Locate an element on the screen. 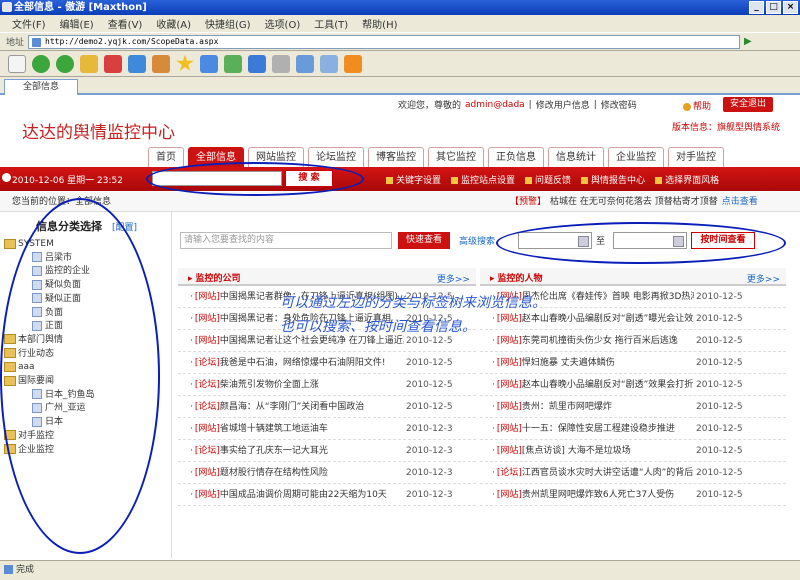  back-icon is located at coordinates (41, 63).